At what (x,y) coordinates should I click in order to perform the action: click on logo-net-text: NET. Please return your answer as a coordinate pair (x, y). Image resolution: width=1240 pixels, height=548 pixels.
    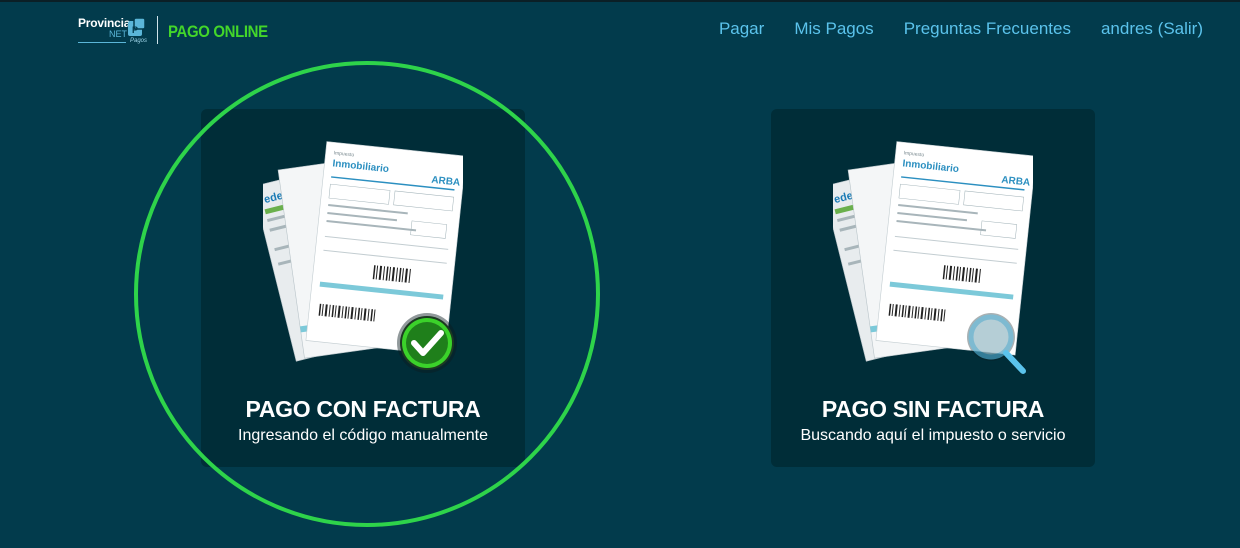
    Looking at the image, I should click on (118, 34).